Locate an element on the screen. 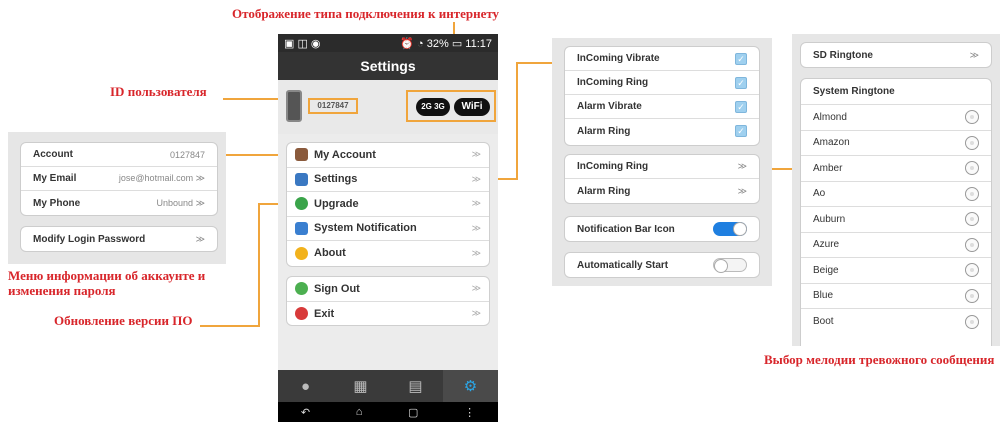 The width and height of the screenshot is (1008, 422). notification-bar-card: Notification Bar Icon is located at coordinates (662, 229).